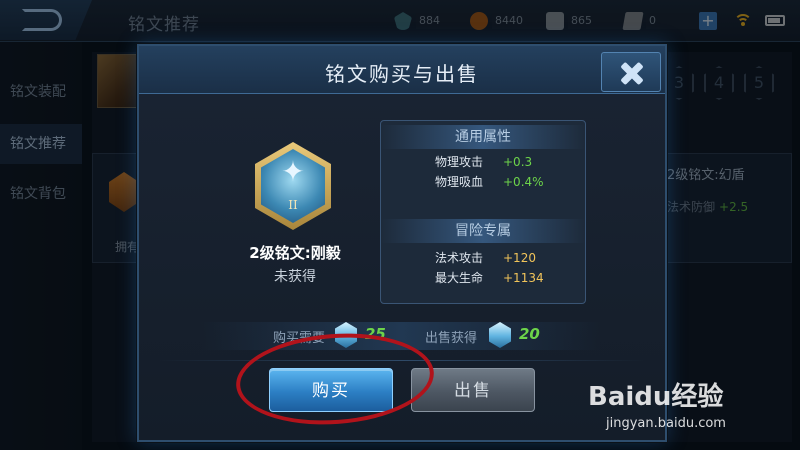 The width and height of the screenshot is (800, 450). I want to click on attr-value: +0.3, so click(518, 162).